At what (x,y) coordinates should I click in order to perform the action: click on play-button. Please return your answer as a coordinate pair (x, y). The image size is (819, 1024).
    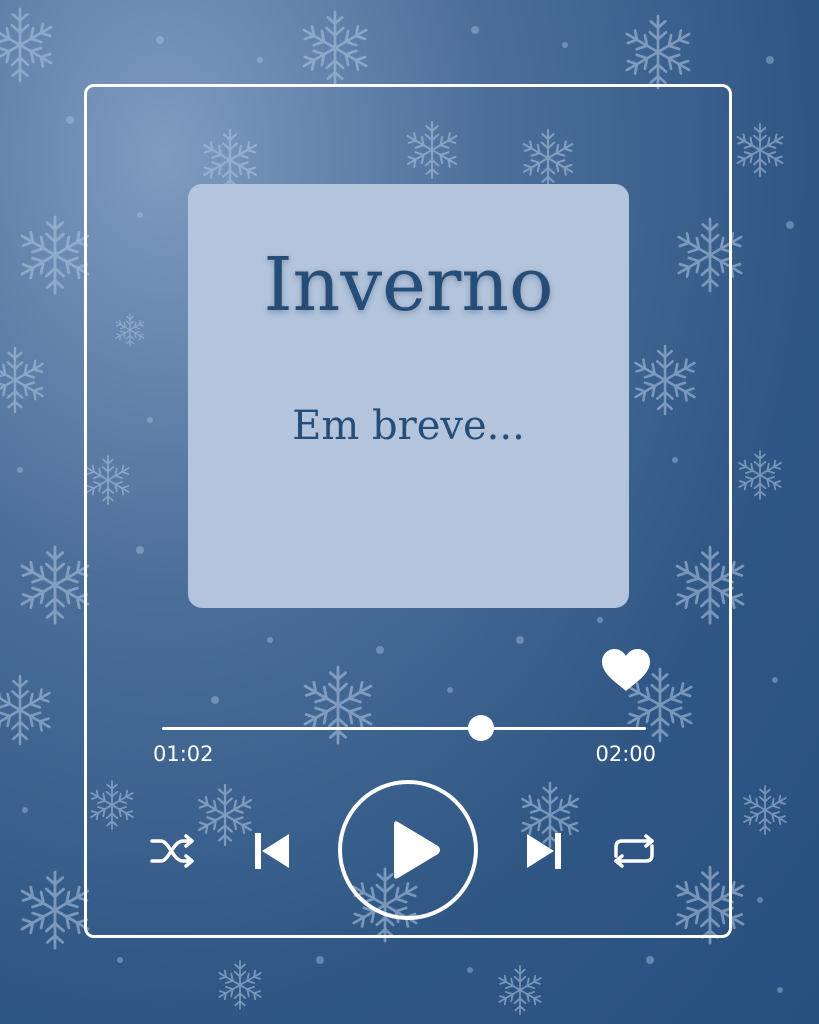
    Looking at the image, I should click on (408, 850).